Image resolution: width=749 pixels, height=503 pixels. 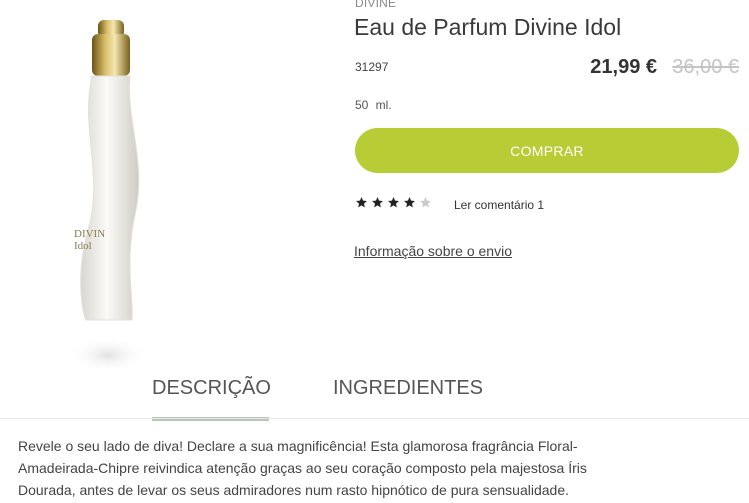 What do you see at coordinates (211, 388) in the screenshot?
I see `tab-description: DESCRIÇÃO` at bounding box center [211, 388].